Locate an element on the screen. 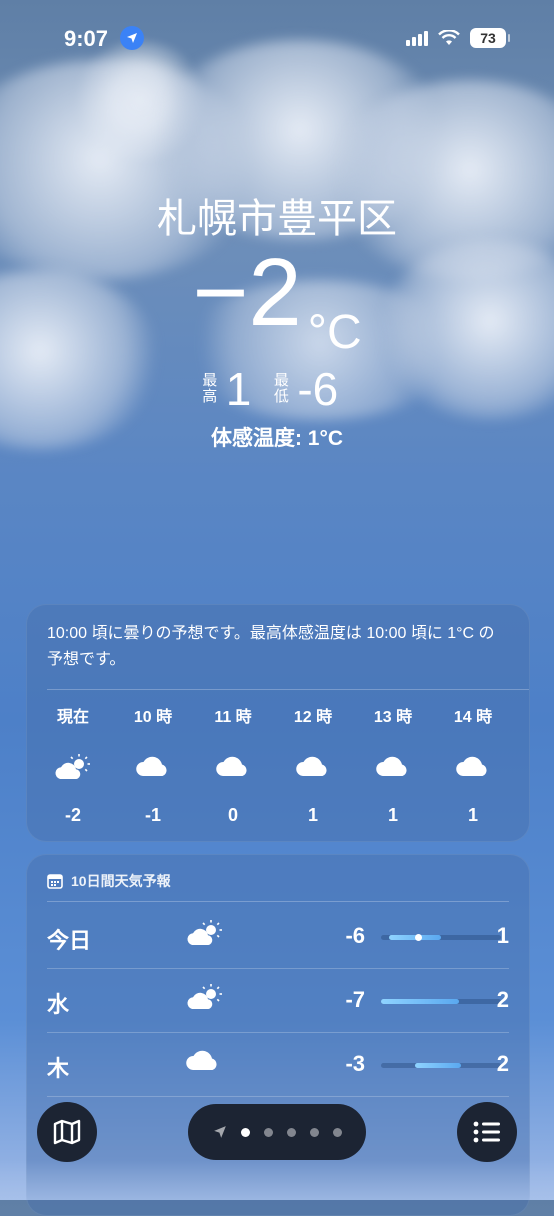 This screenshot has height=1216, width=554. battery-indicator: 73 is located at coordinates (490, 38).